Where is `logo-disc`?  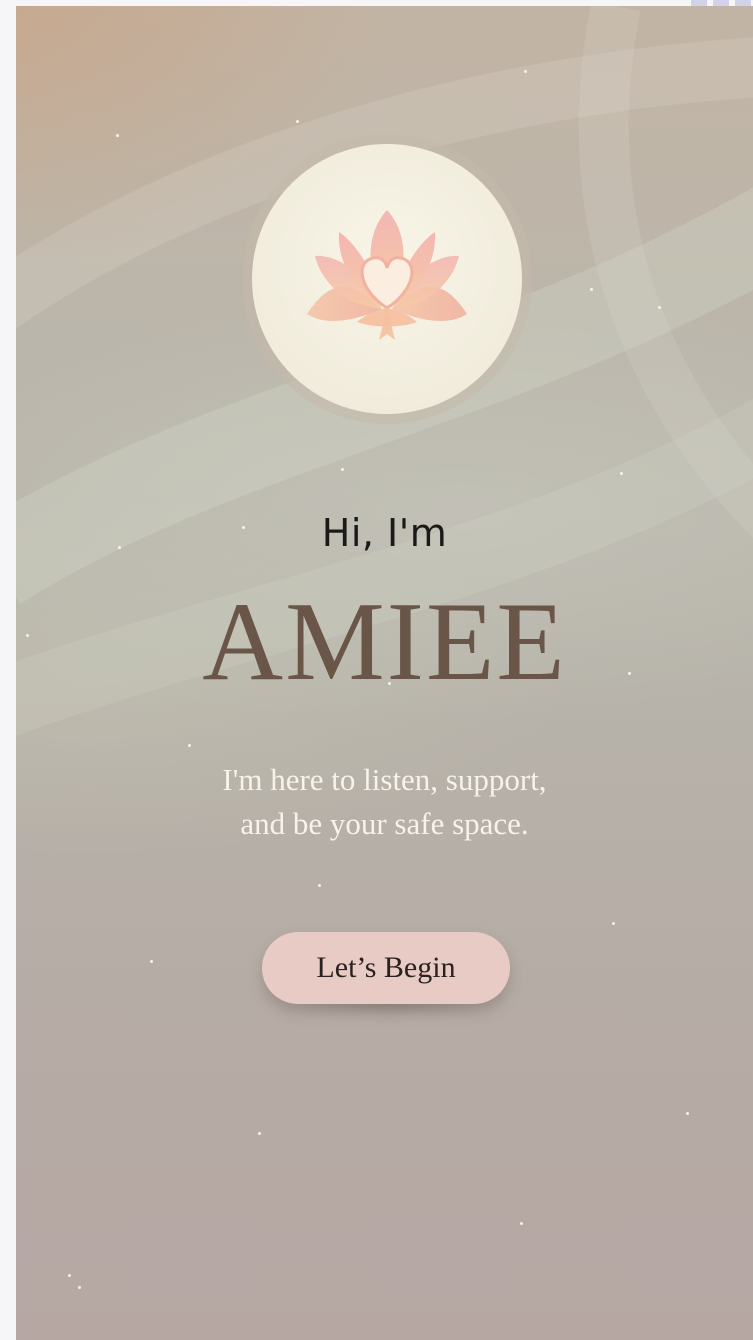 logo-disc is located at coordinates (387, 279).